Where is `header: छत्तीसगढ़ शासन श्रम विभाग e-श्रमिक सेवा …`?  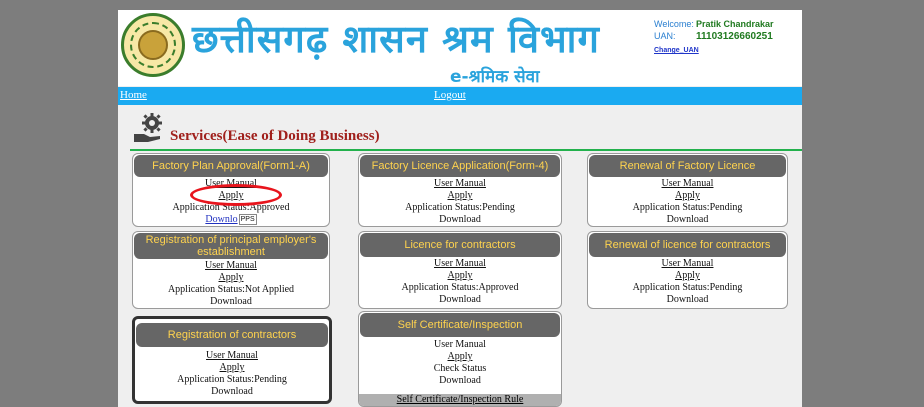 header: छत्तीसगढ़ शासन श्रम विभाग e-श्रमिक सेवा … is located at coordinates (460, 48).